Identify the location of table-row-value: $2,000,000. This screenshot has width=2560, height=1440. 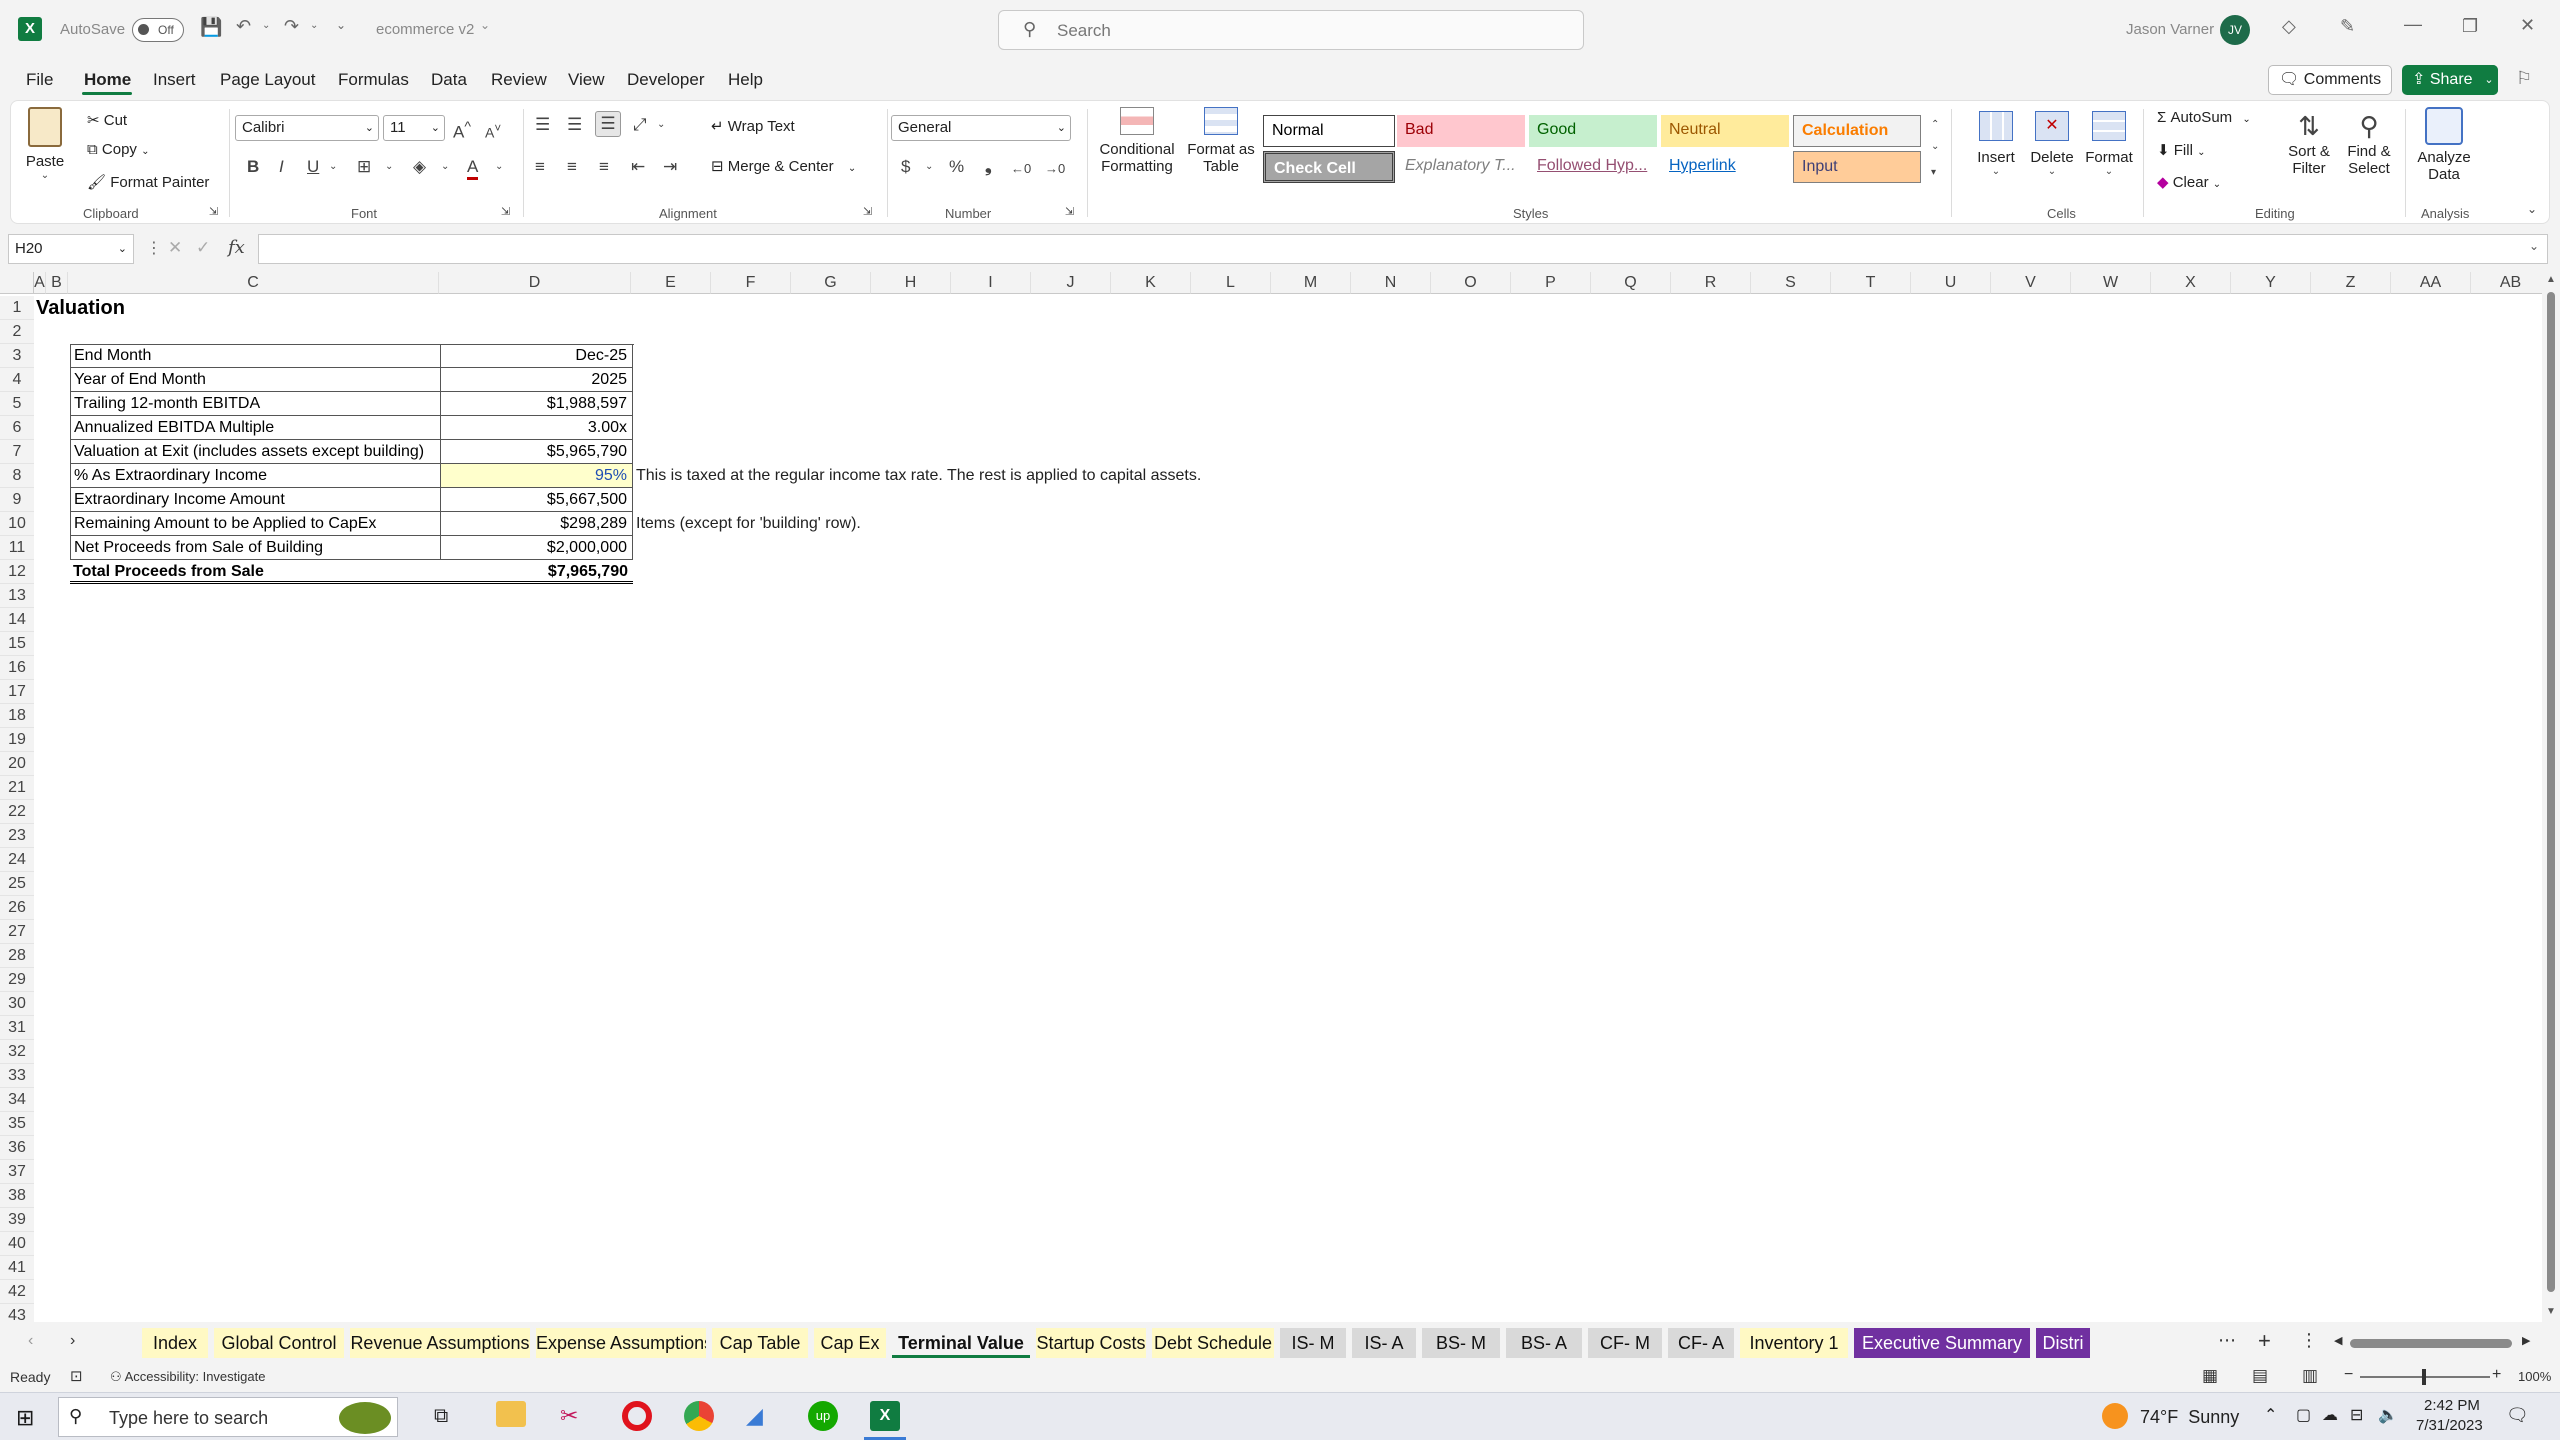
(537, 548).